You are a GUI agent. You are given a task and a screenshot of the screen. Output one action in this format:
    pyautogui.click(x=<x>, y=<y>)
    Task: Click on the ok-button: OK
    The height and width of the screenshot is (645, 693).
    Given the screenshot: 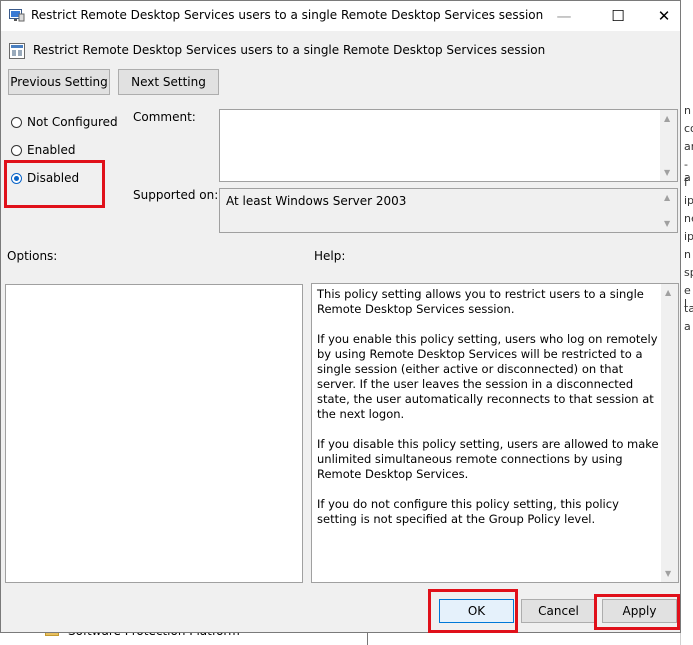 What is the action you would take?
    pyautogui.click(x=476, y=611)
    